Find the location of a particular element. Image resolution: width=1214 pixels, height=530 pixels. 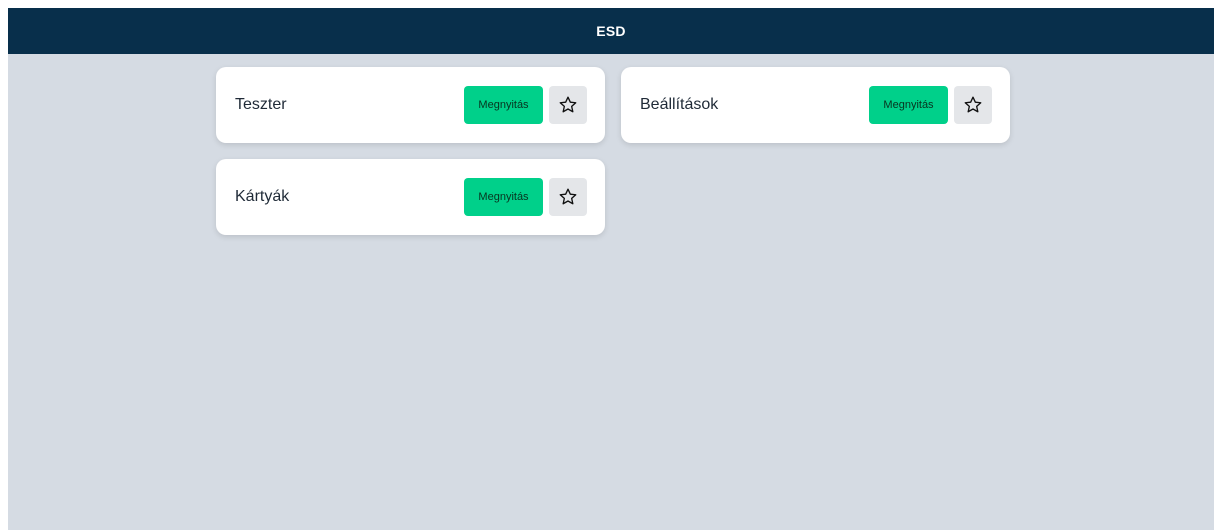

card-title: Beállítások is located at coordinates (679, 104).